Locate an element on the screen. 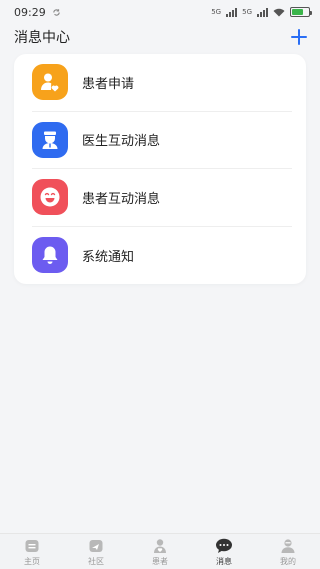 The image size is (320, 569). tab-profile: 我的 is located at coordinates (288, 552).